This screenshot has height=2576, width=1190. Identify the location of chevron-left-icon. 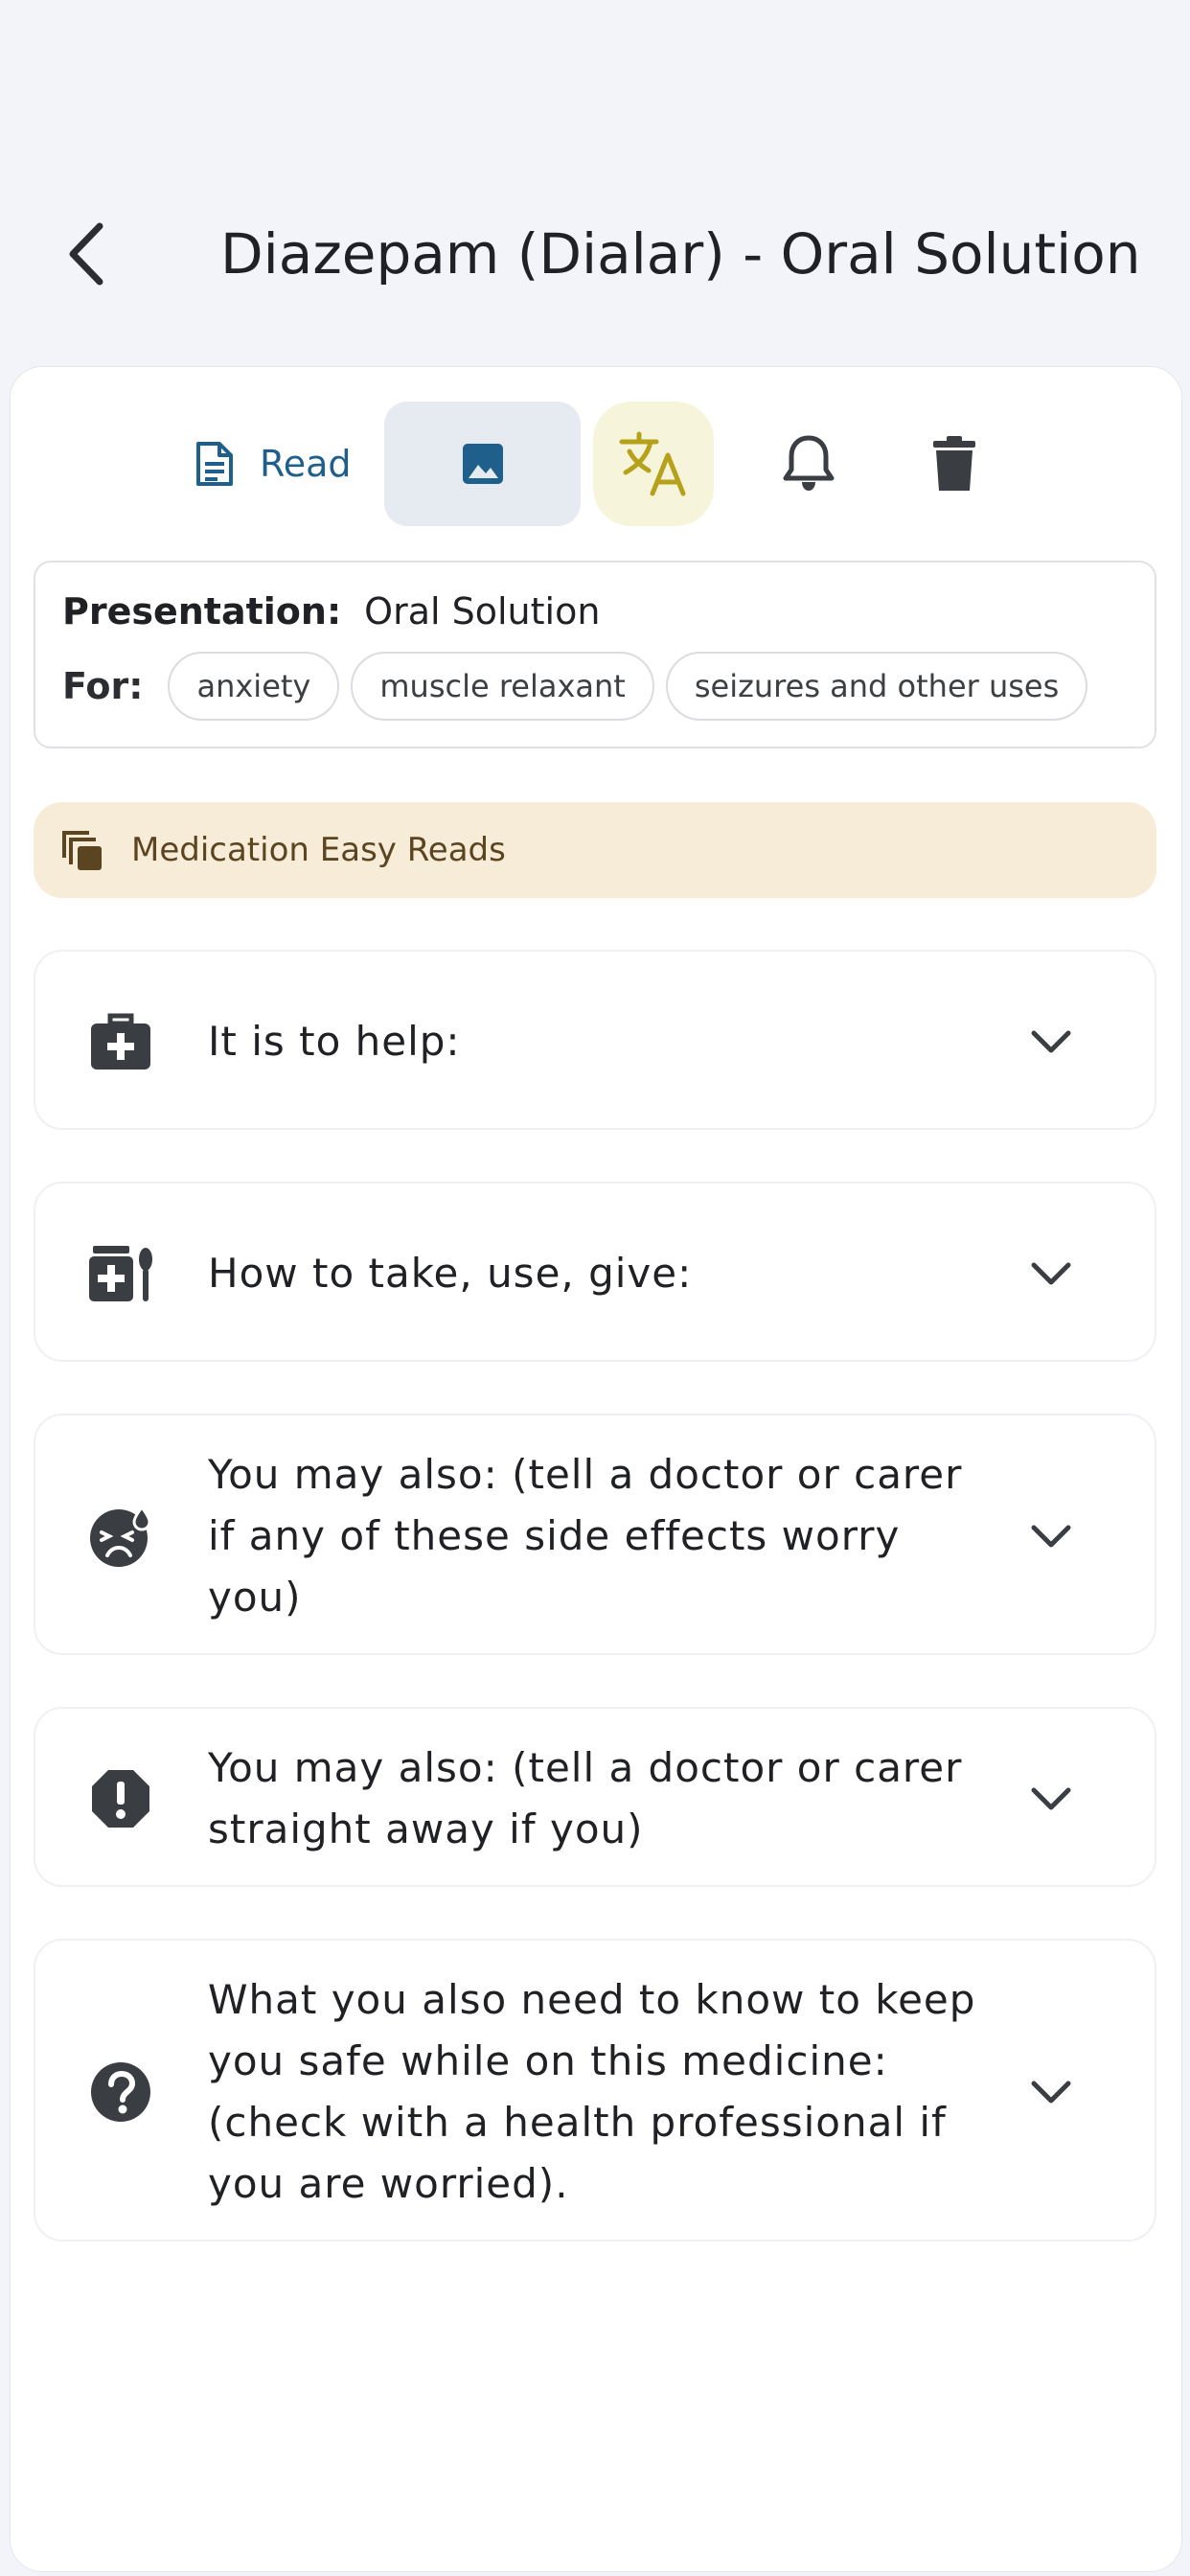
(86, 254).